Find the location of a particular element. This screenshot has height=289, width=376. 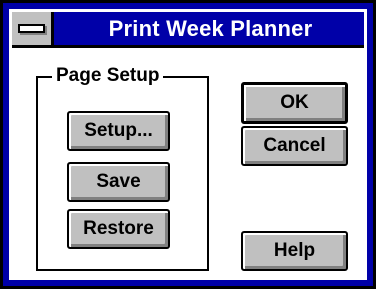

help-button-label: Help is located at coordinates (294, 250).